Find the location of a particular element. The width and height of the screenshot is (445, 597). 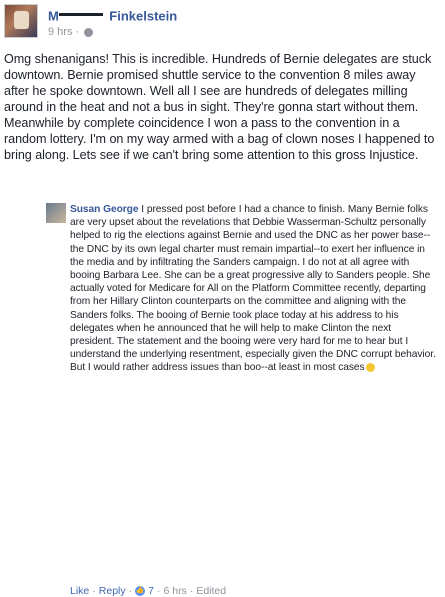

reply-avatar is located at coordinates (56, 213).